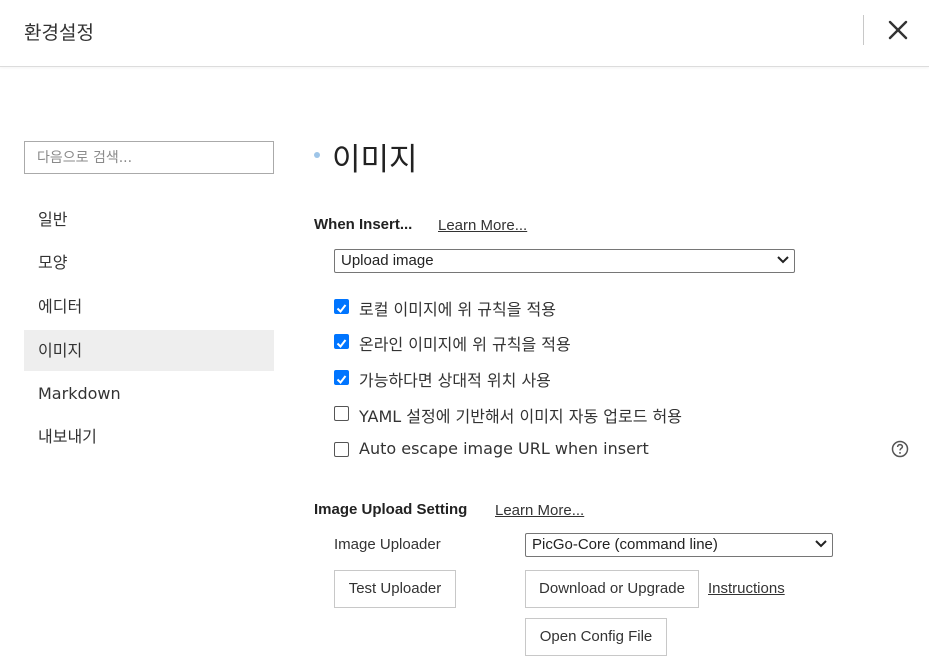 Image resolution: width=929 pixels, height=668 pixels. What do you see at coordinates (375, 160) in the screenshot?
I see `section-title: 이미지` at bounding box center [375, 160].